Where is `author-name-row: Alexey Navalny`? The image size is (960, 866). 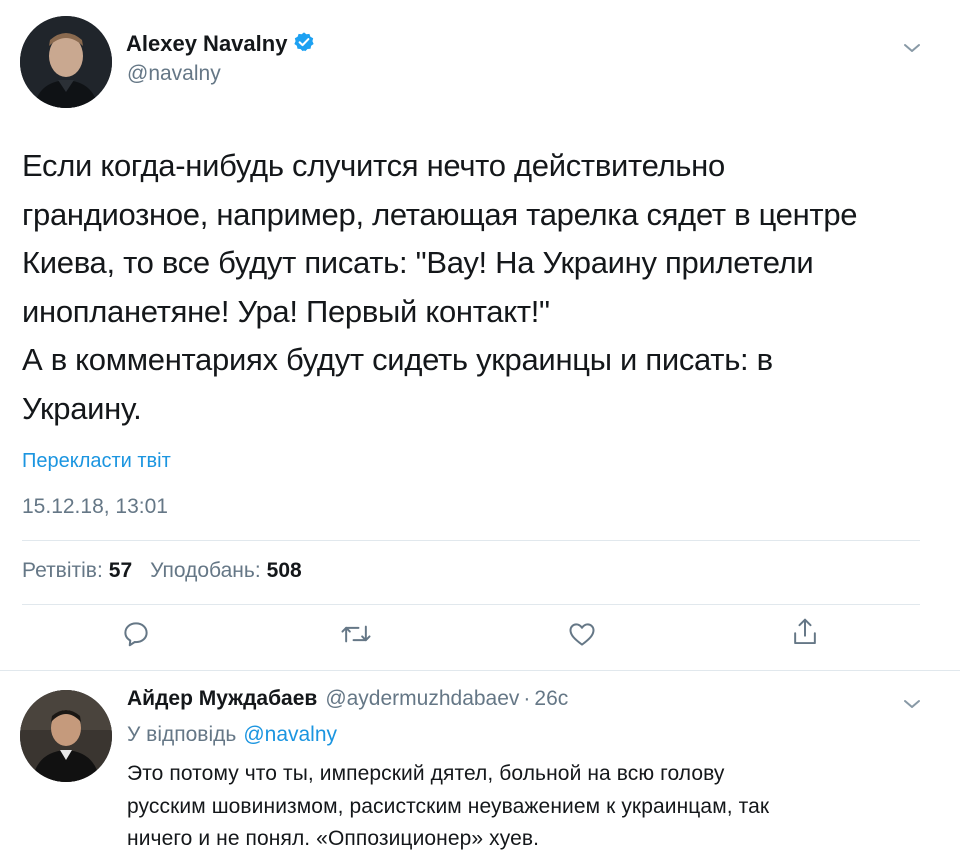 author-name-row: Alexey Navalny is located at coordinates (220, 44).